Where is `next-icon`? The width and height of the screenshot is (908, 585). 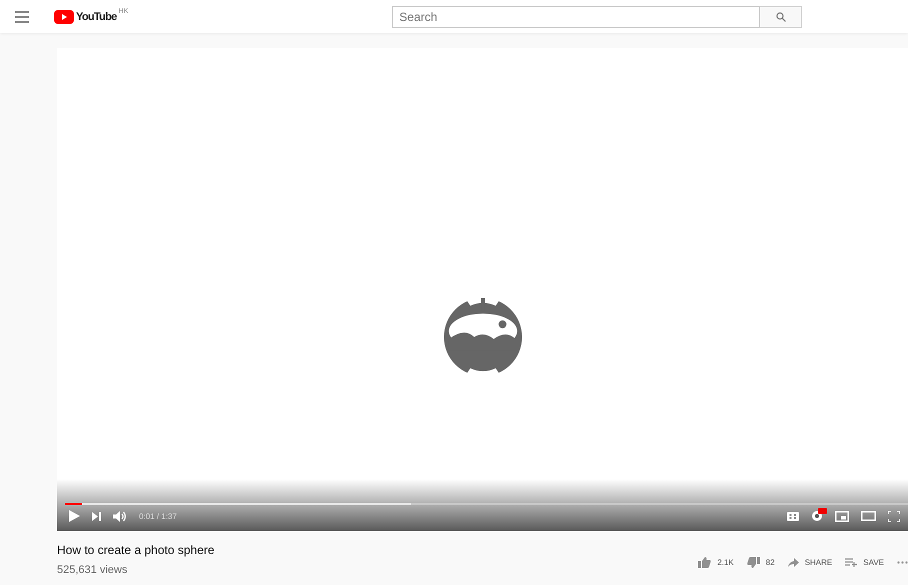
next-icon is located at coordinates (96, 516).